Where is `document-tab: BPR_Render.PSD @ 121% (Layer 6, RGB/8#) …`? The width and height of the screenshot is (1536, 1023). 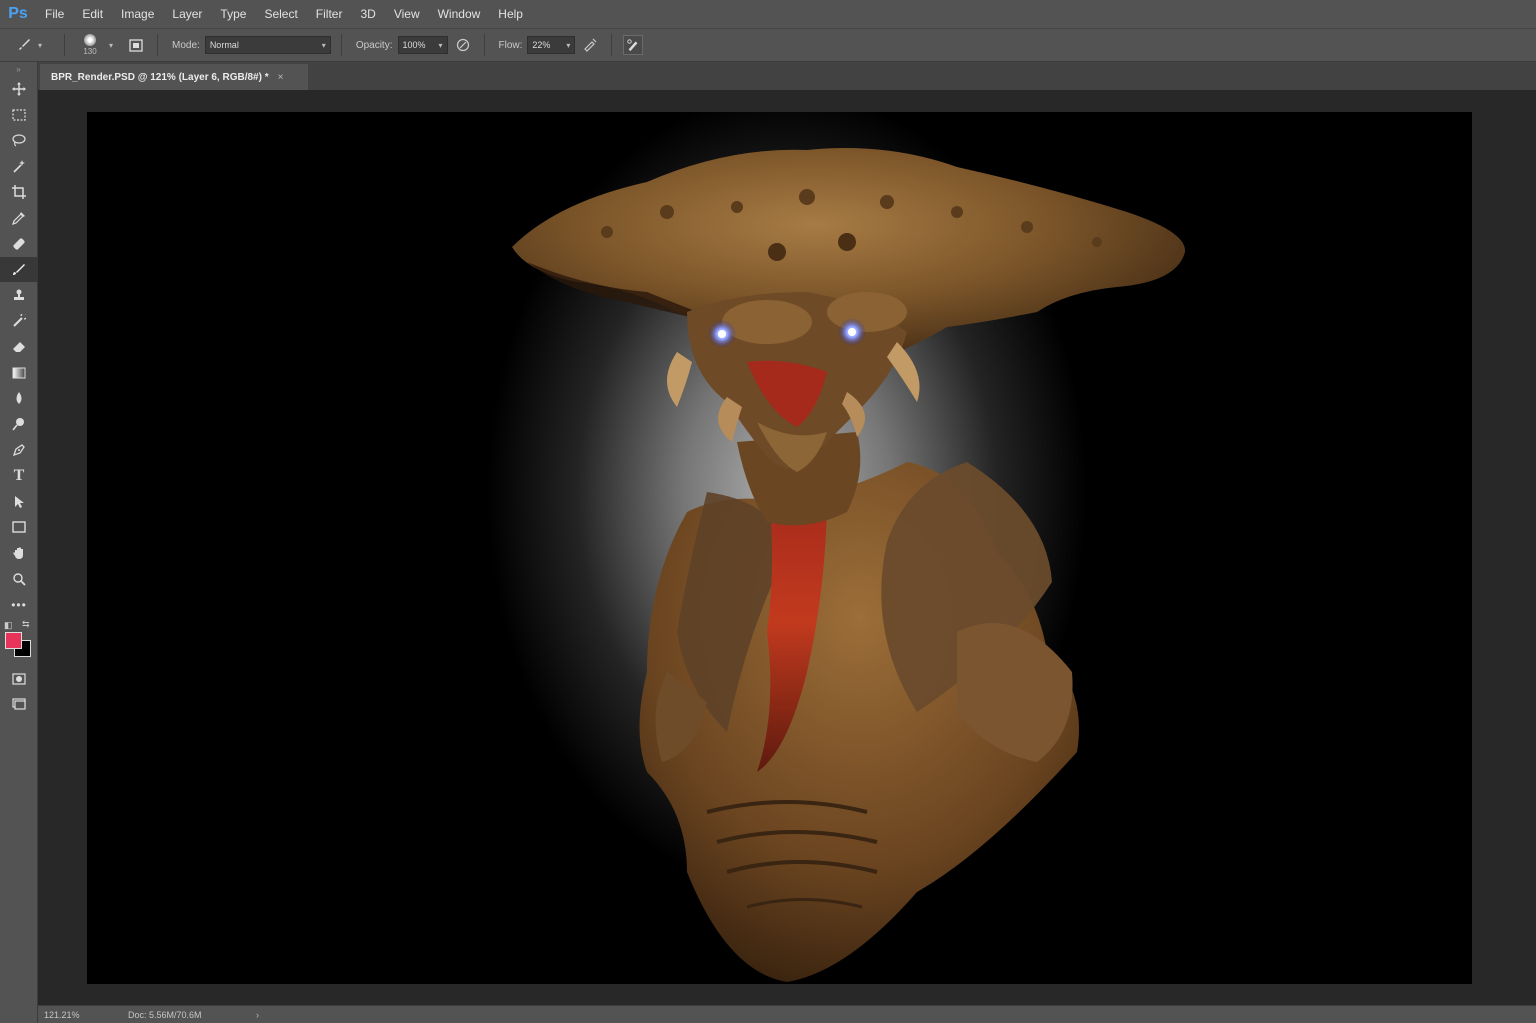
document-tab: BPR_Render.PSD @ 121% (Layer 6, RGB/8#) … is located at coordinates (174, 77).